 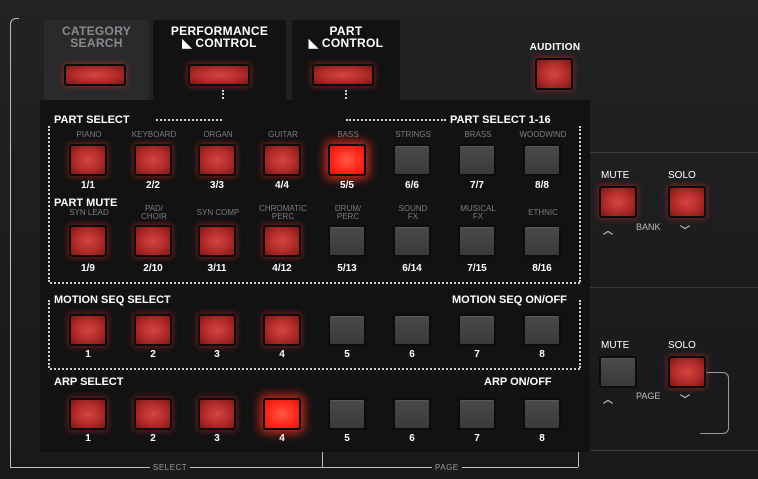 I want to click on bottom-bracket-line, so click(x=294, y=467).